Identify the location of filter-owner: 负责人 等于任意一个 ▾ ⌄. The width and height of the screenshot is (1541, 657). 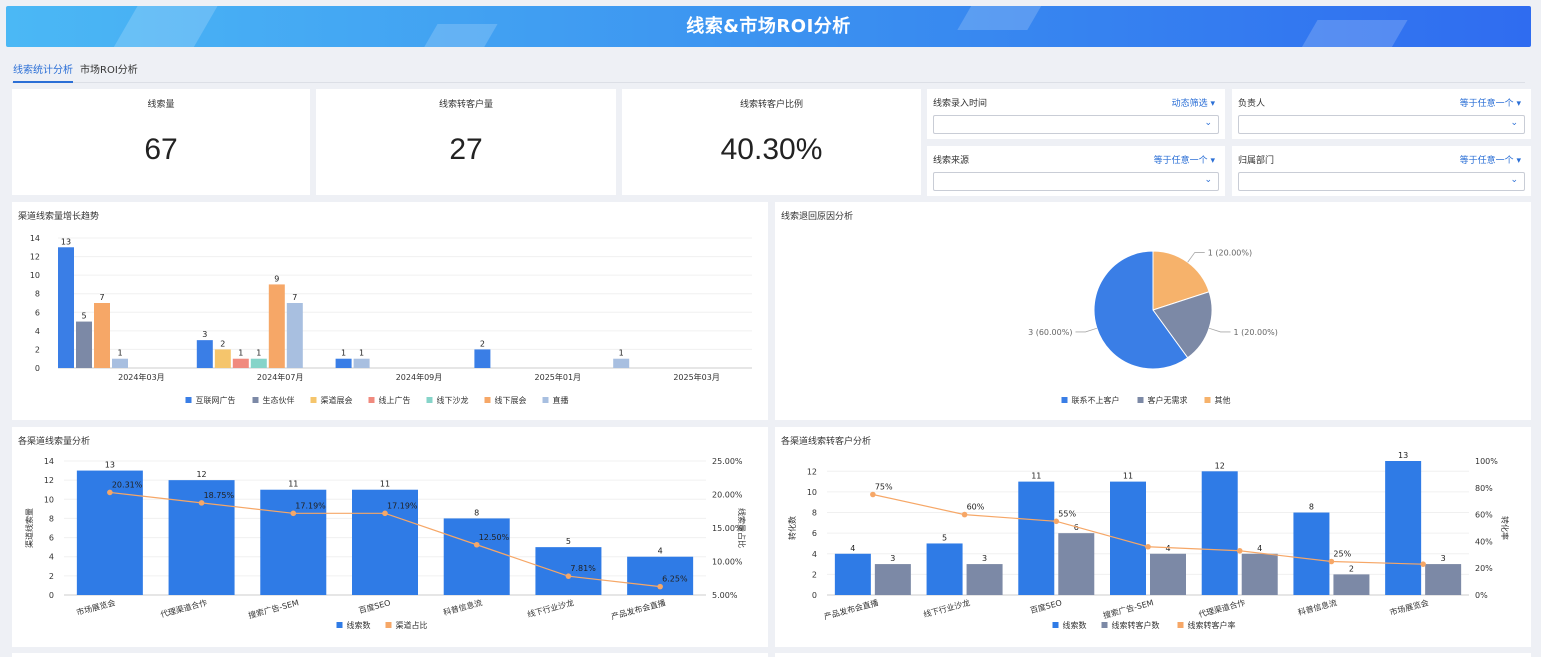
(1381, 114).